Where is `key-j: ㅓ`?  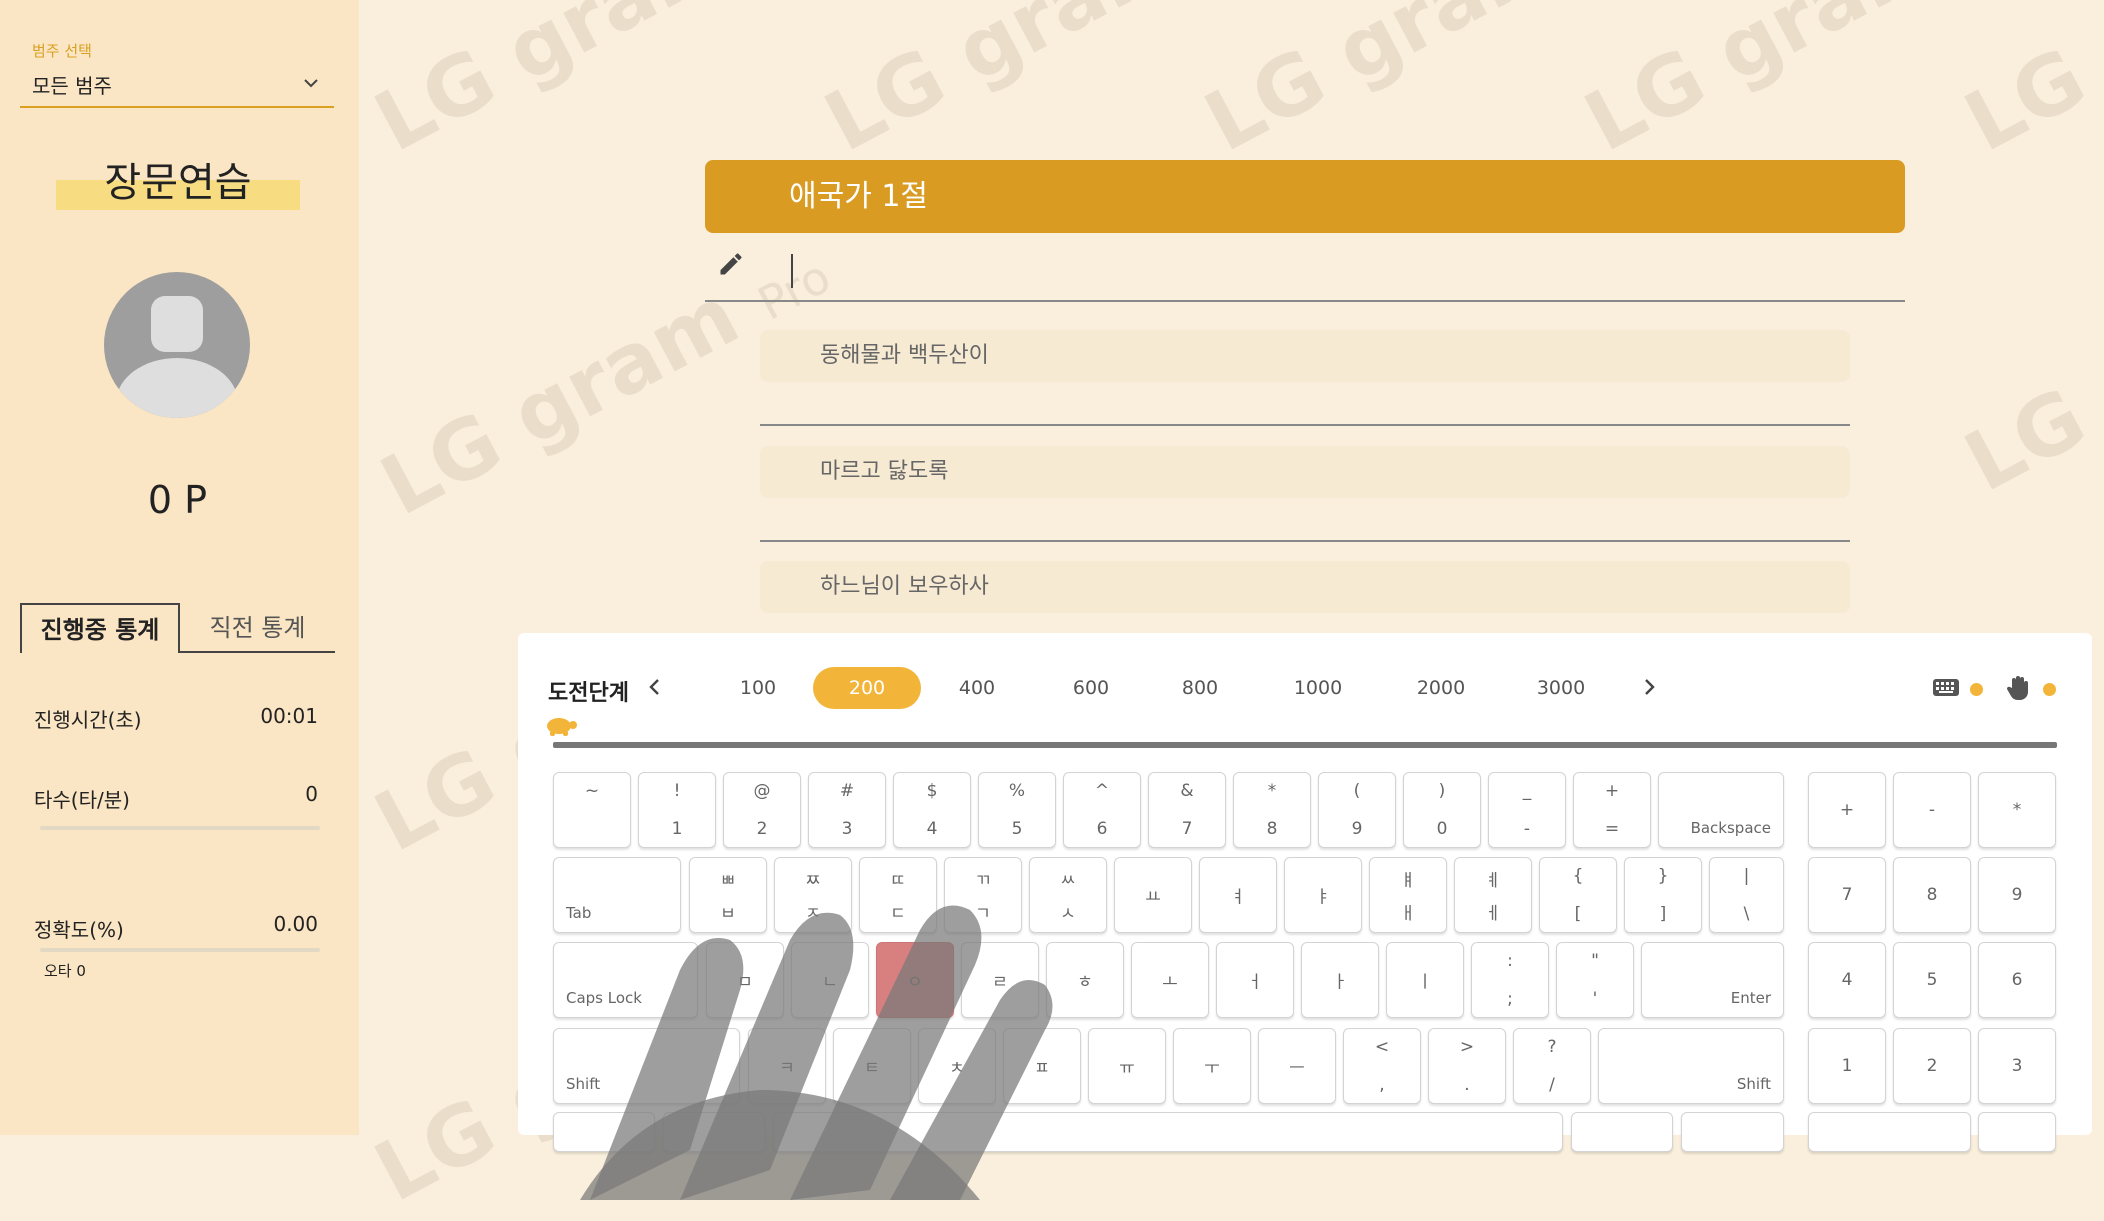 key-j: ㅓ is located at coordinates (1255, 980).